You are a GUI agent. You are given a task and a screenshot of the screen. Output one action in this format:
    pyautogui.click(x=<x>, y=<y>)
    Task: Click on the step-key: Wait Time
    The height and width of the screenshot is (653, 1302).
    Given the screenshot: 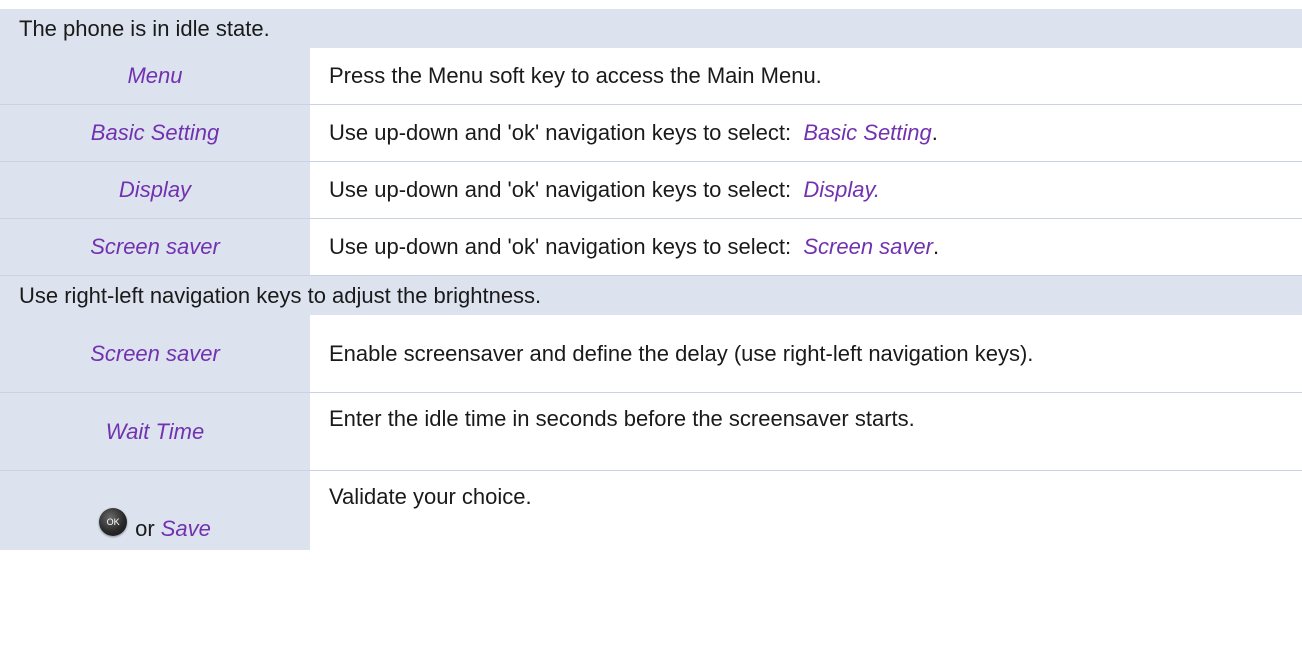 What is the action you would take?
    pyautogui.click(x=155, y=431)
    